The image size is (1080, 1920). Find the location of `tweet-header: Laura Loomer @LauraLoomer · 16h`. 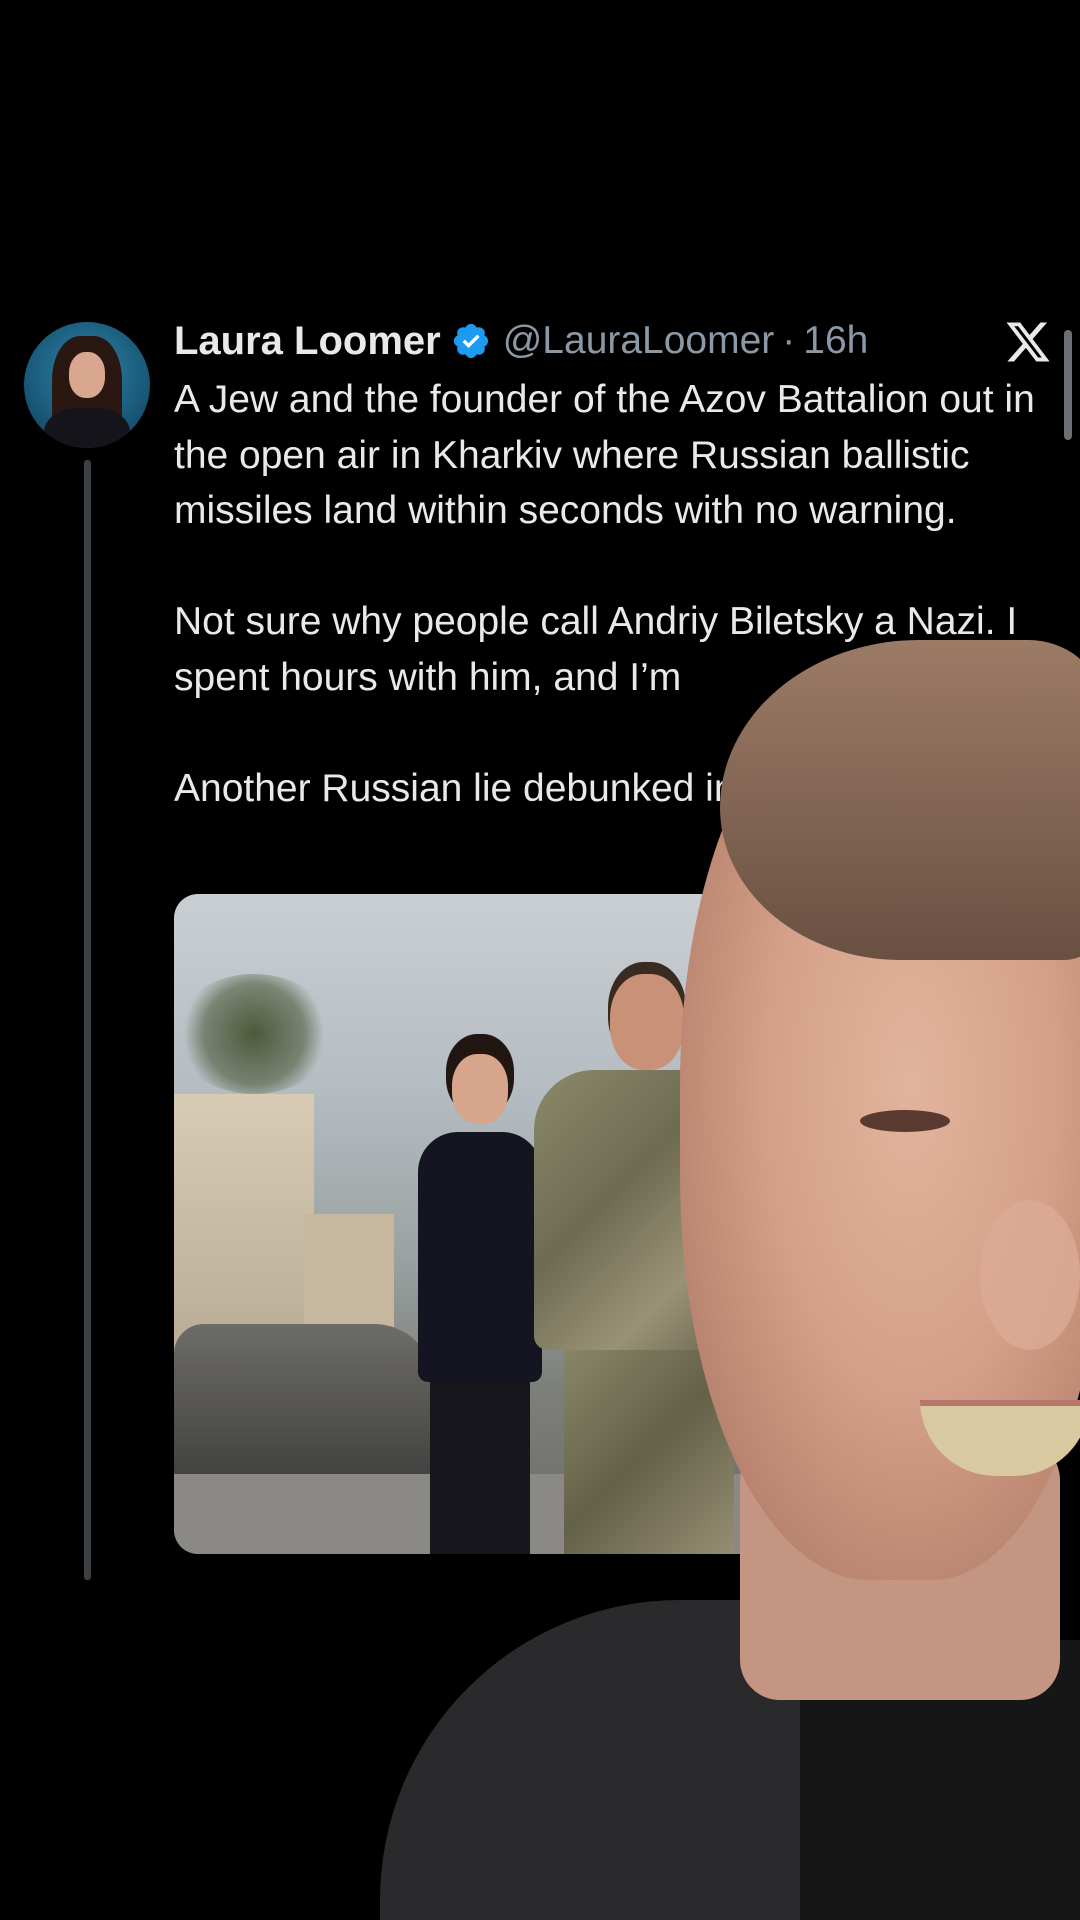

tweet-header: Laura Loomer @LauraLoomer · 16h is located at coordinates (521, 341).